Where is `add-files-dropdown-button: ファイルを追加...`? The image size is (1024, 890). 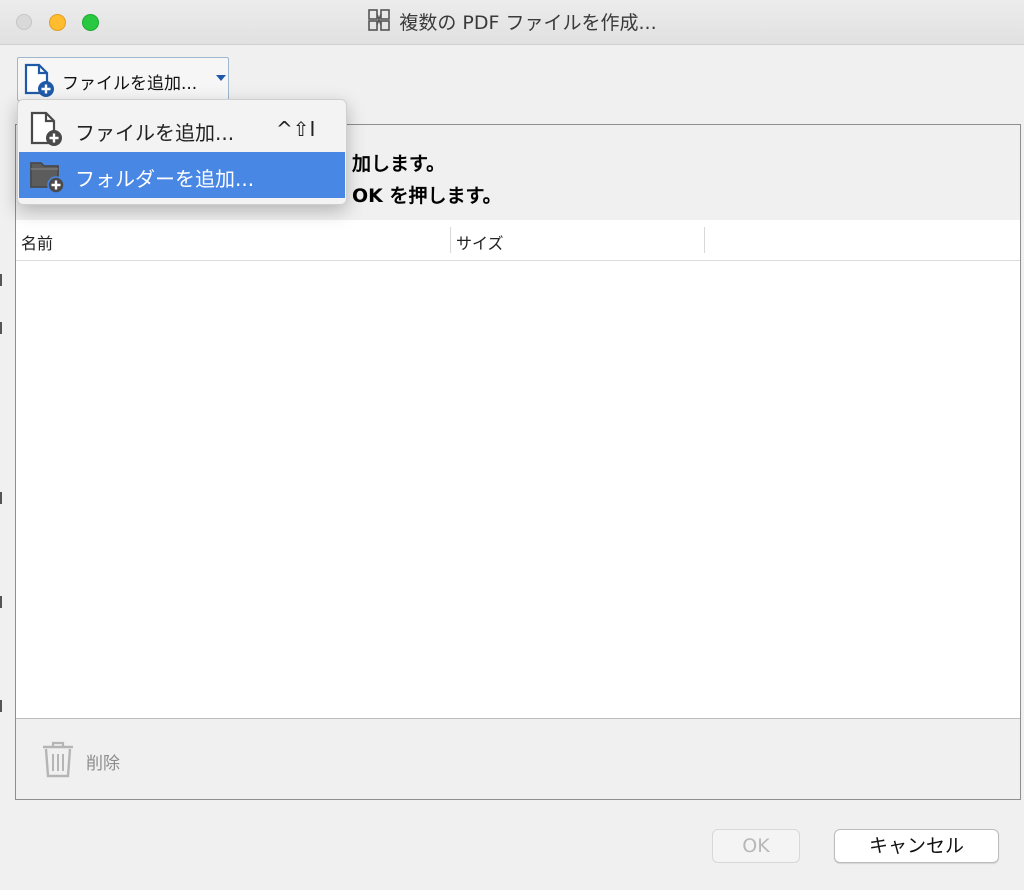
add-files-dropdown-button: ファイルを追加... is located at coordinates (123, 79).